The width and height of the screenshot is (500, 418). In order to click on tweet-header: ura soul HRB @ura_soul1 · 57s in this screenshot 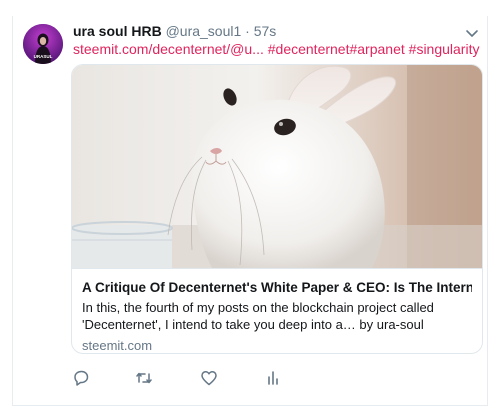, I will do `click(174, 31)`.